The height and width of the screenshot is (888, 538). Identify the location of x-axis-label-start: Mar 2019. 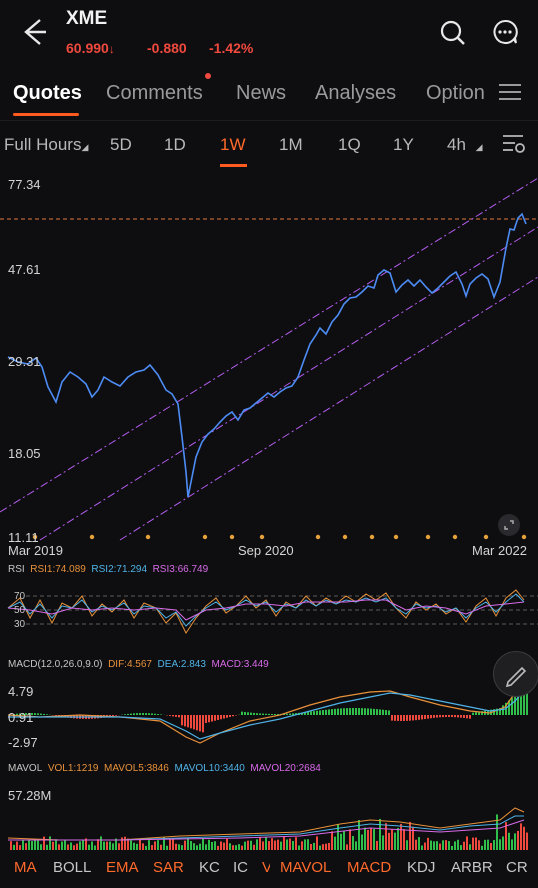
(35, 550).